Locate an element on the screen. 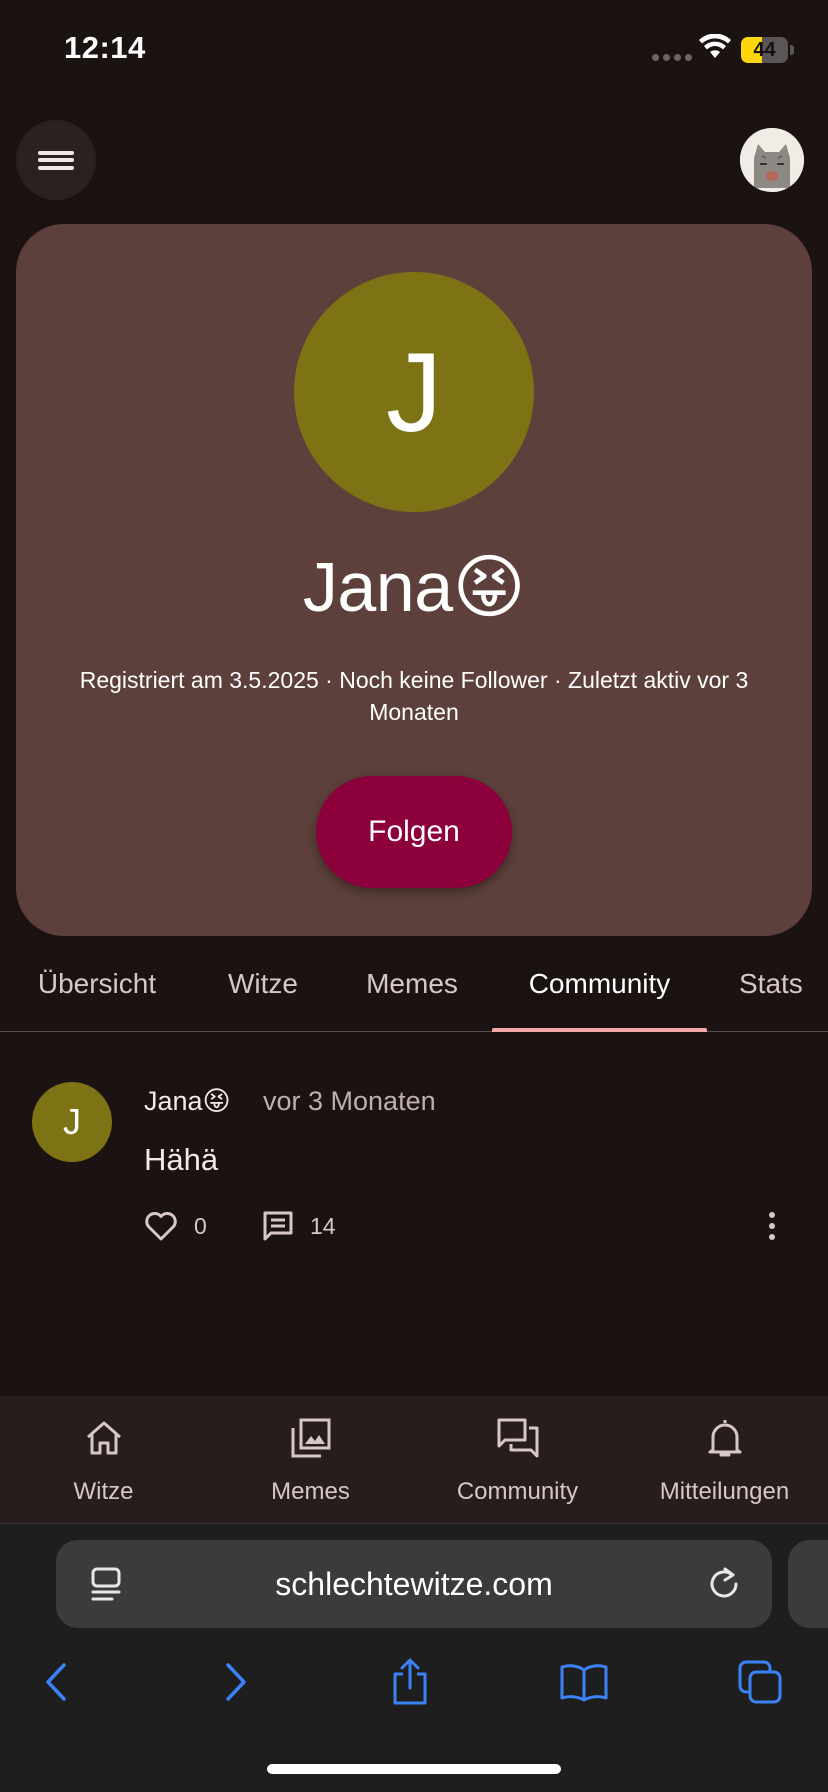  browser-bar: schlechtewitze.com is located at coordinates (414, 1658).